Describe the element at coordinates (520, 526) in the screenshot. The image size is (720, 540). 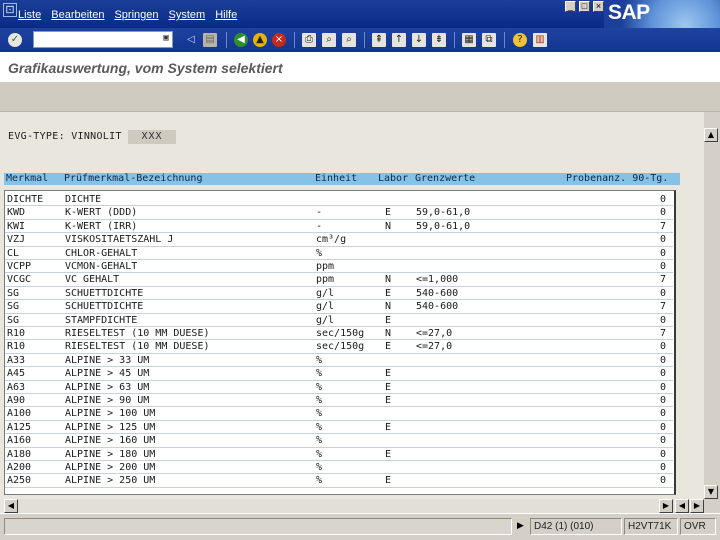
I see `status-toggle-icon: ▶` at that location.